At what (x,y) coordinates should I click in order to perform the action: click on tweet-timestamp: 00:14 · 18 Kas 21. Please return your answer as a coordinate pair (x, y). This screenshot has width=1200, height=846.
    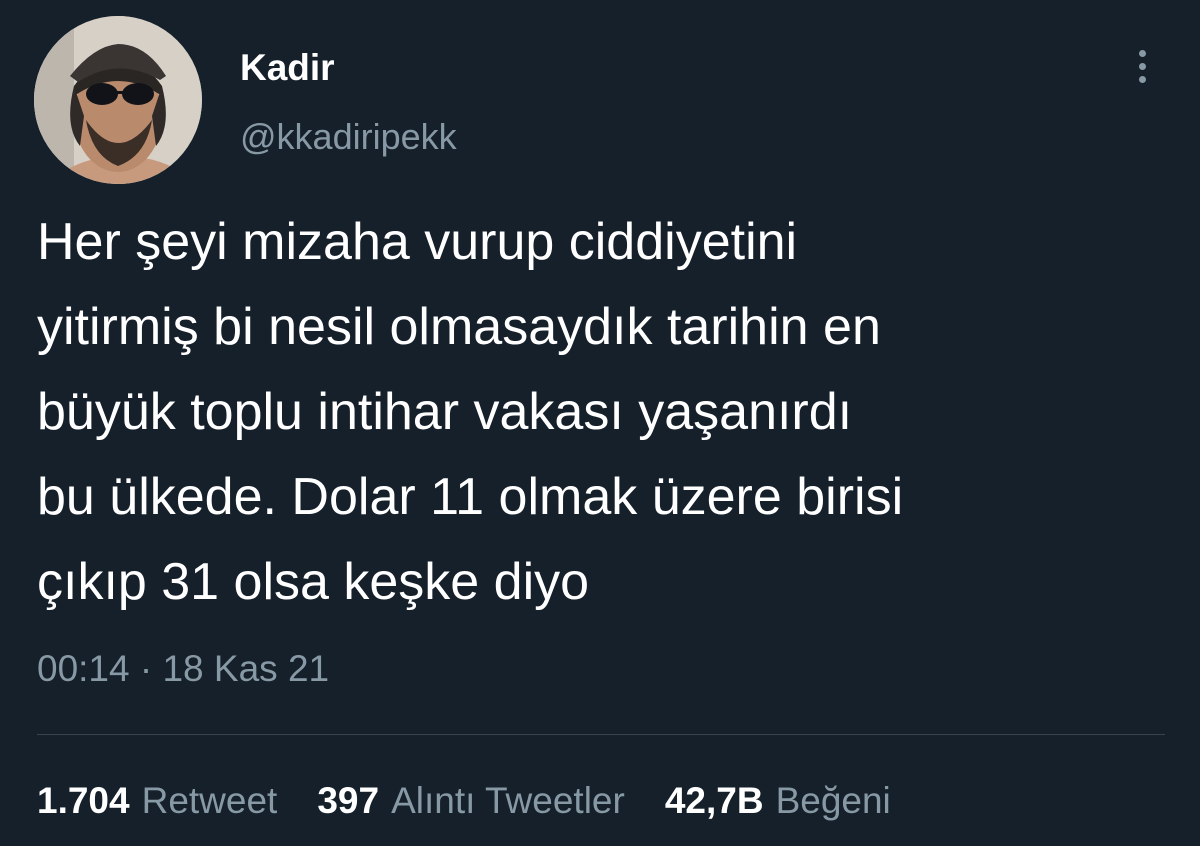
    Looking at the image, I should click on (183, 669).